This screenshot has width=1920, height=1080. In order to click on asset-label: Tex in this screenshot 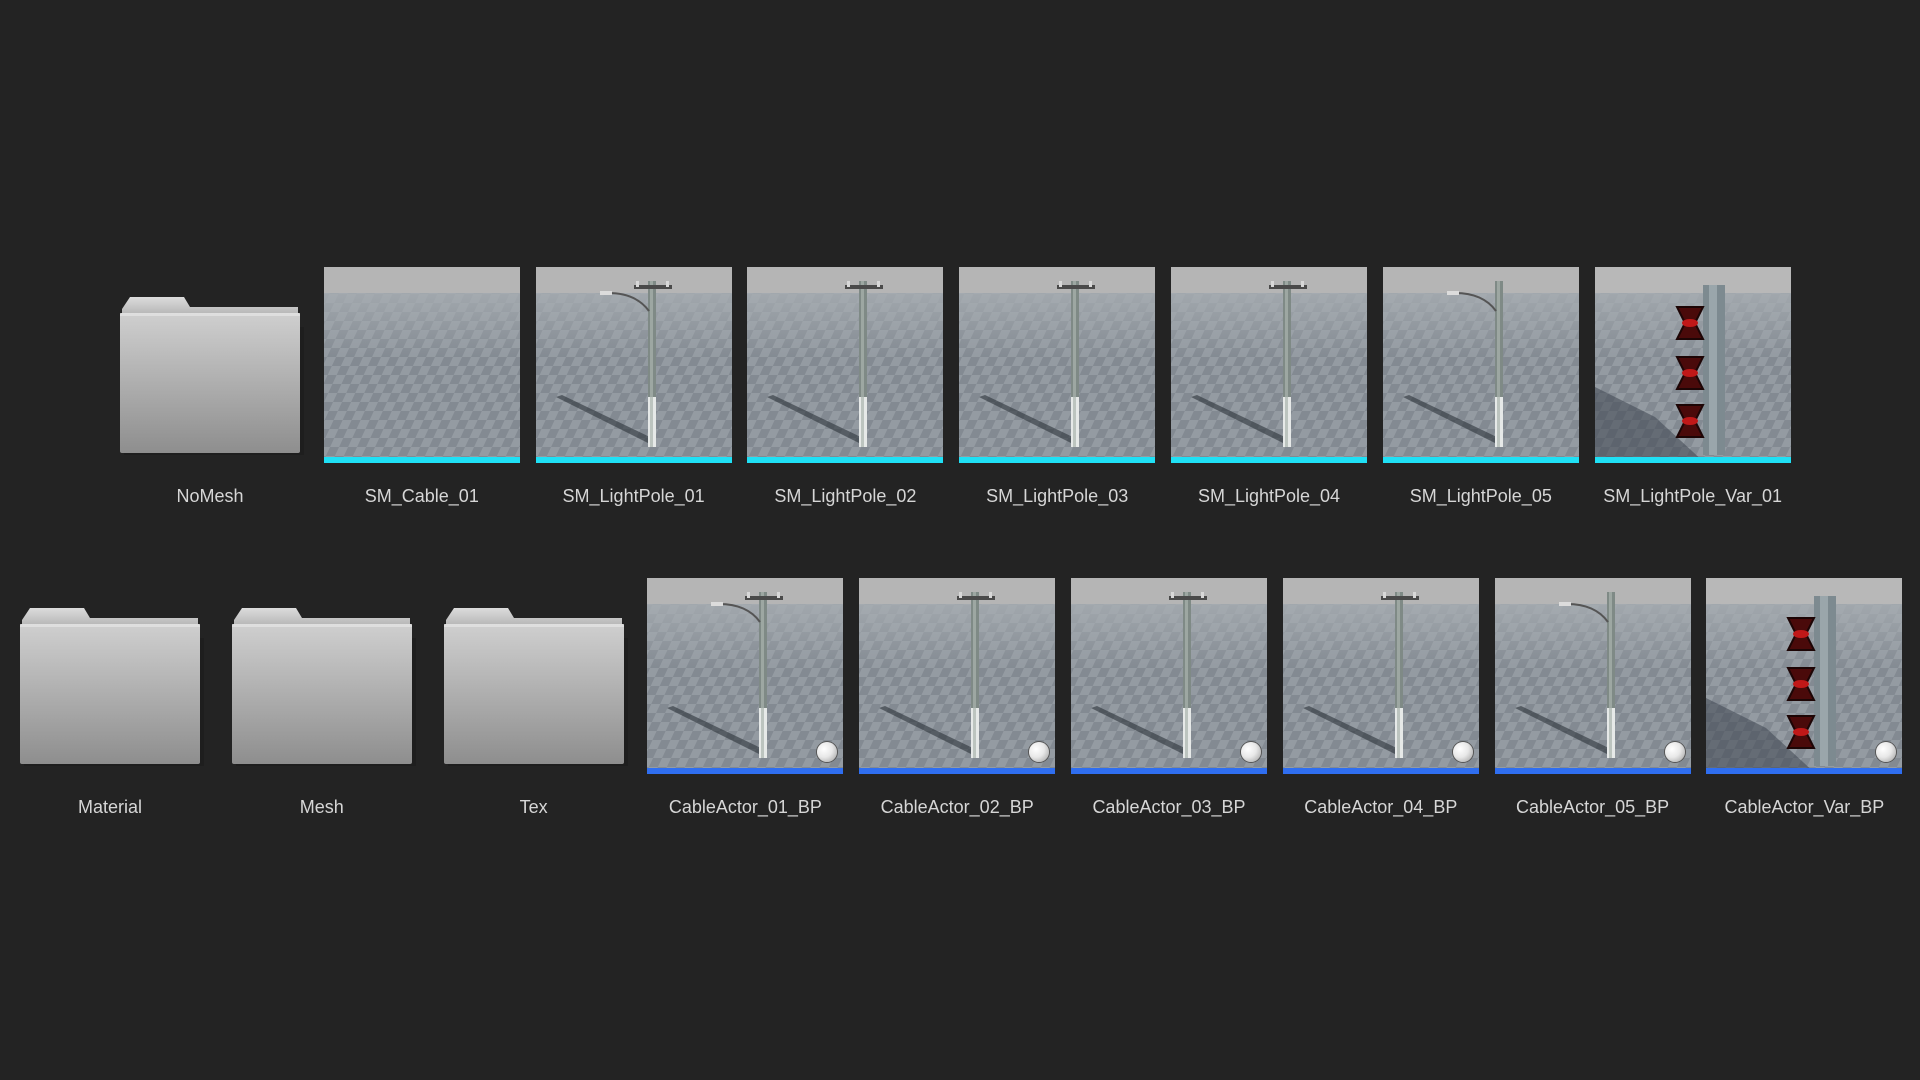, I will do `click(533, 807)`.